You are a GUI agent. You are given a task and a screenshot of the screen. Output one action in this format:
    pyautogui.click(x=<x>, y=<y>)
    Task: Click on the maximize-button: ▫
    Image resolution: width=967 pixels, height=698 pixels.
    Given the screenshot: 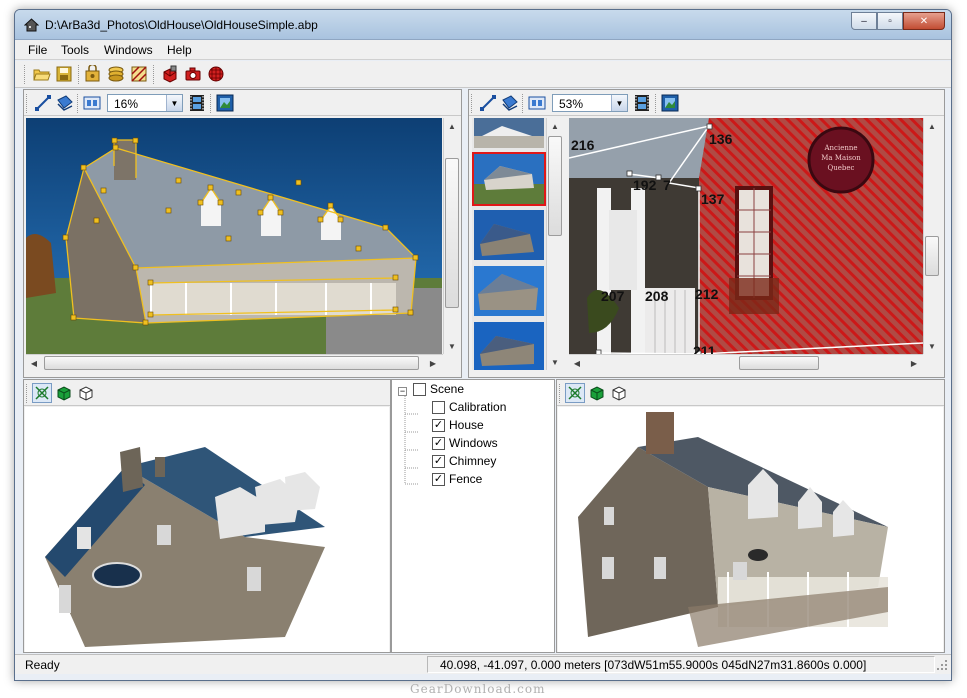 What is the action you would take?
    pyautogui.click(x=890, y=21)
    